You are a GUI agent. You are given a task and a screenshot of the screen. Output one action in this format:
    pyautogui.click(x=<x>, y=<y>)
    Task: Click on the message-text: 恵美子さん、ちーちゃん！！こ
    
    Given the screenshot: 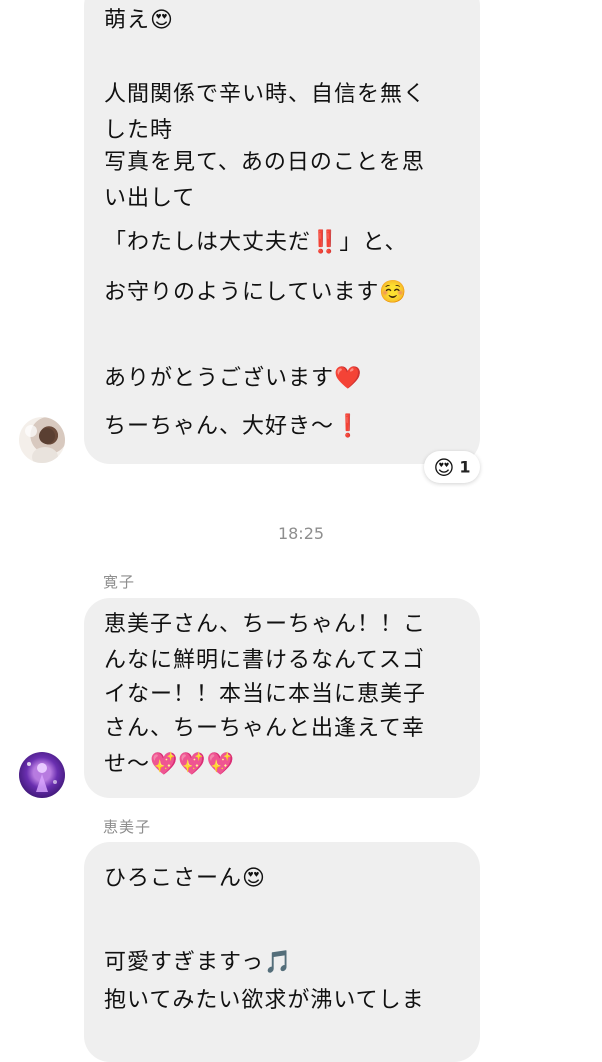 What is the action you would take?
    pyautogui.click(x=265, y=624)
    